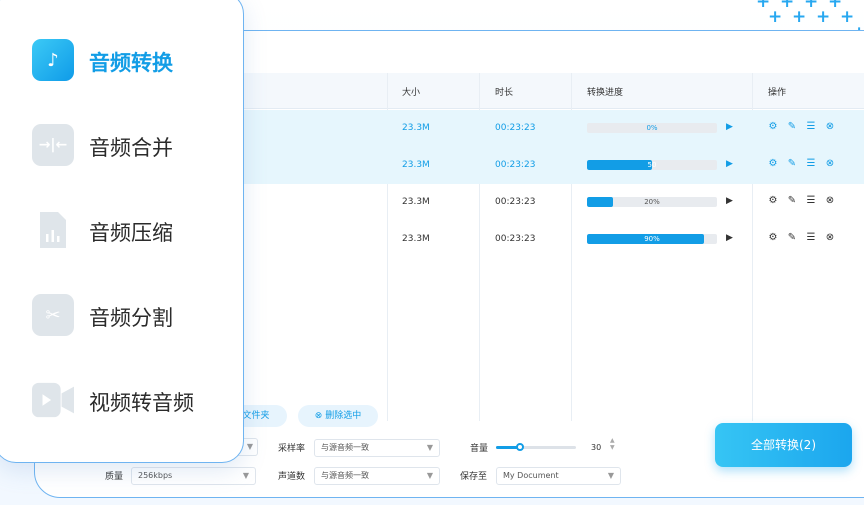 Image resolution: width=864 pixels, height=505 pixels. What do you see at coordinates (479, 449) in the screenshot?
I see `volume-label: 音量` at bounding box center [479, 449].